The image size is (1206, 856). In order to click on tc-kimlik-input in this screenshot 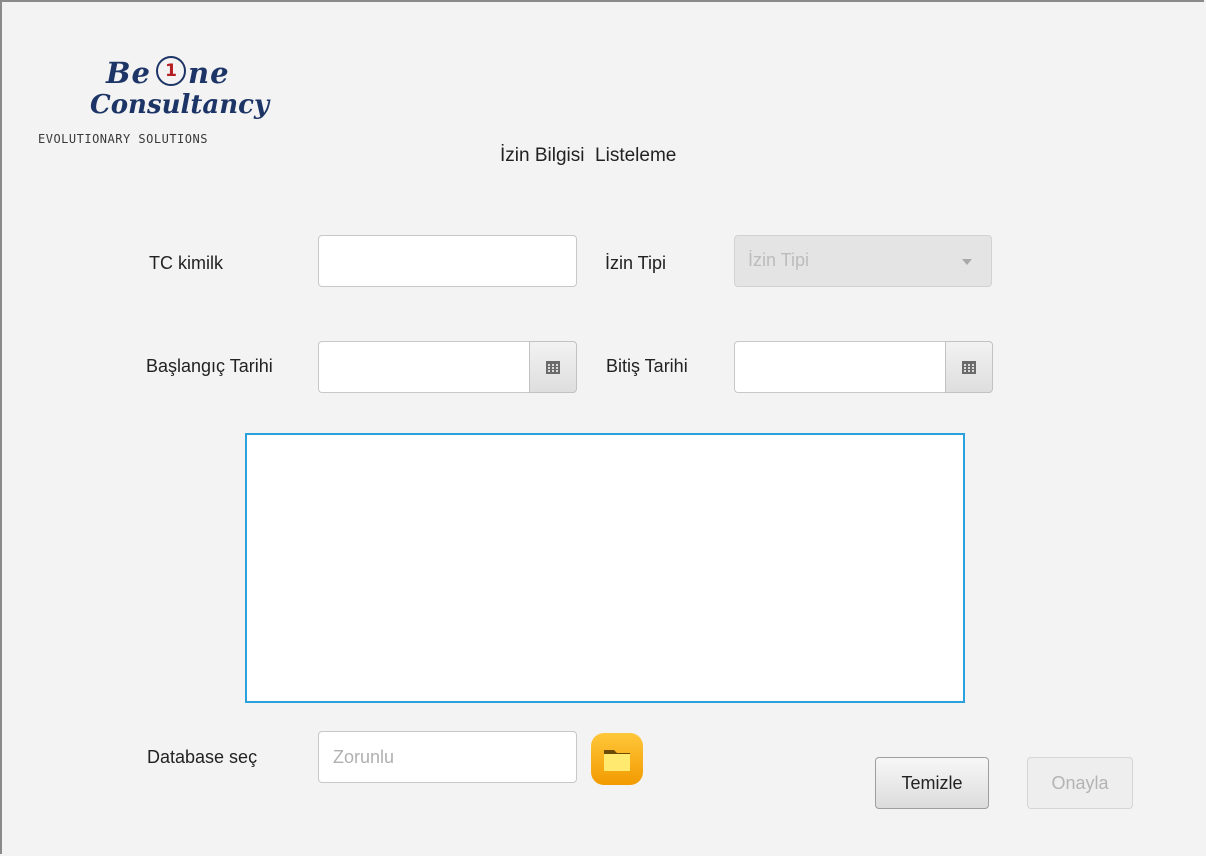, I will do `click(447, 261)`.